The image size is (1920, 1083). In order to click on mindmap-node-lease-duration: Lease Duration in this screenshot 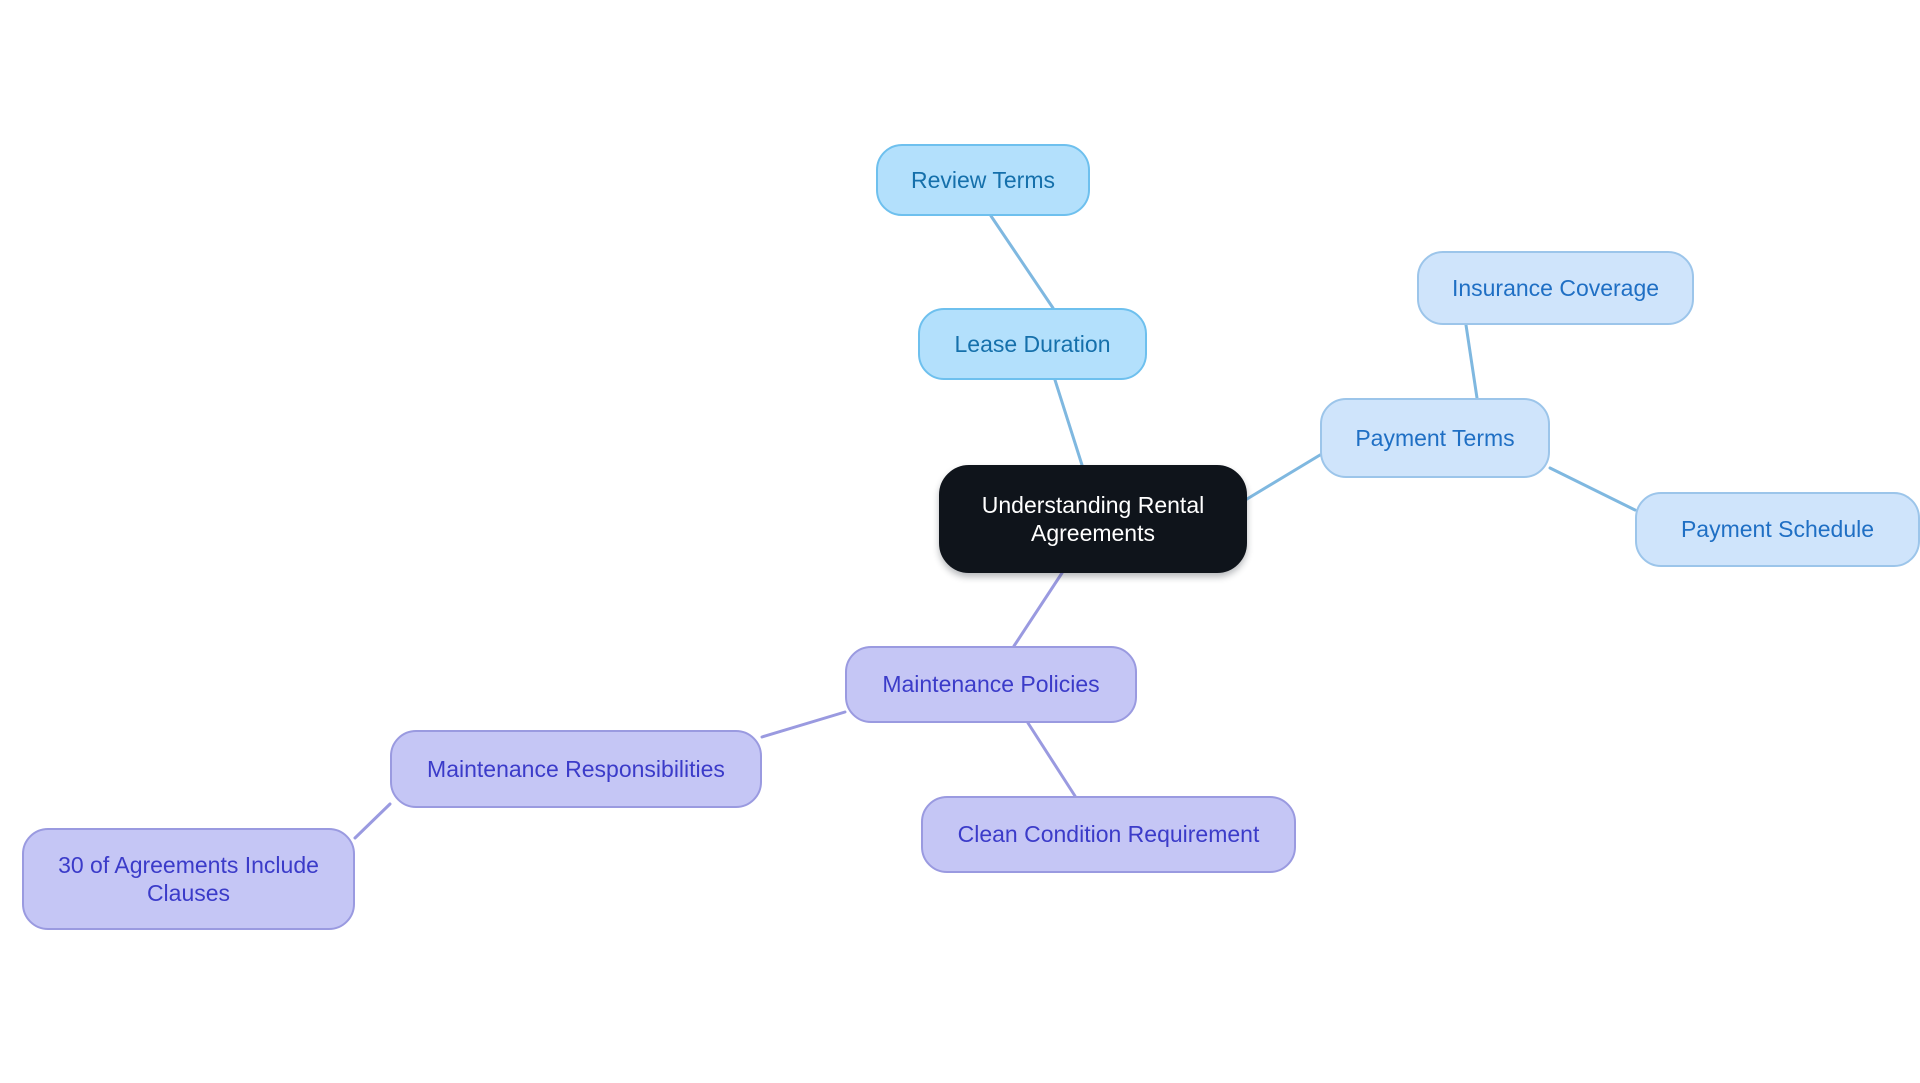, I will do `click(1032, 344)`.